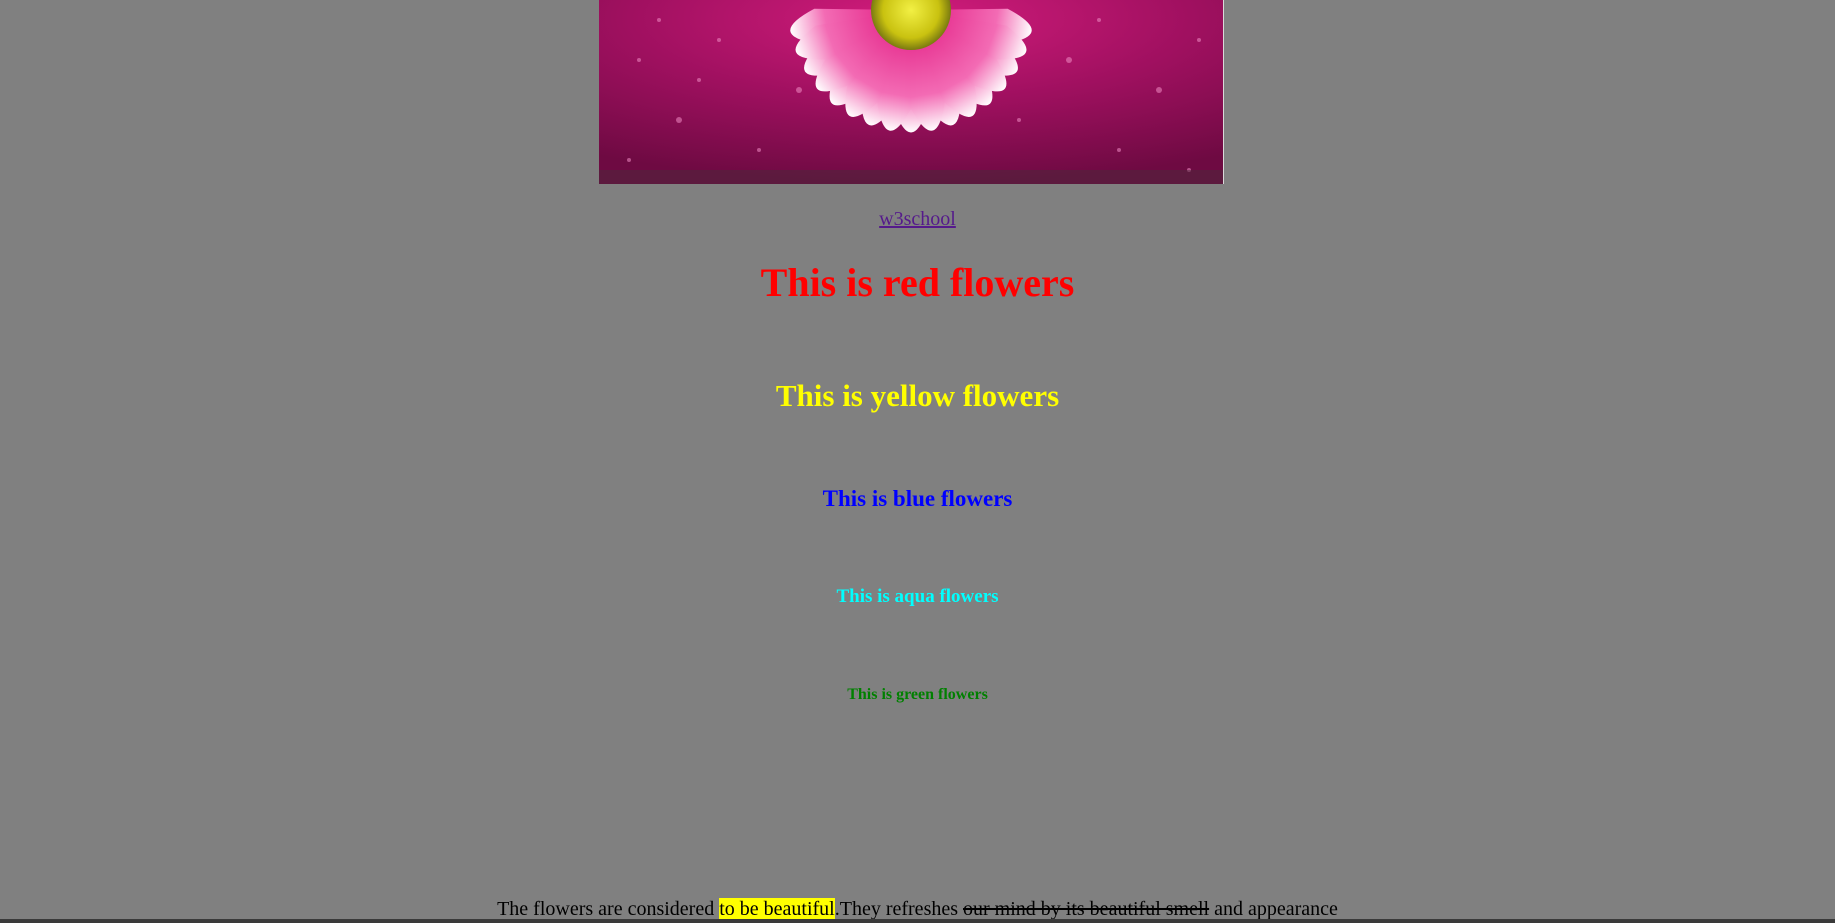  What do you see at coordinates (917, 596) in the screenshot?
I see `heading-aqua-flowers: This is aqua flowers` at bounding box center [917, 596].